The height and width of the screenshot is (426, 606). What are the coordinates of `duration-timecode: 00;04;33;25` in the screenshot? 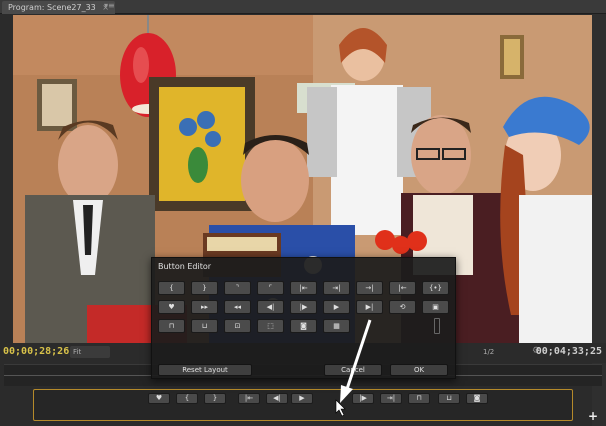 It's located at (568, 351).